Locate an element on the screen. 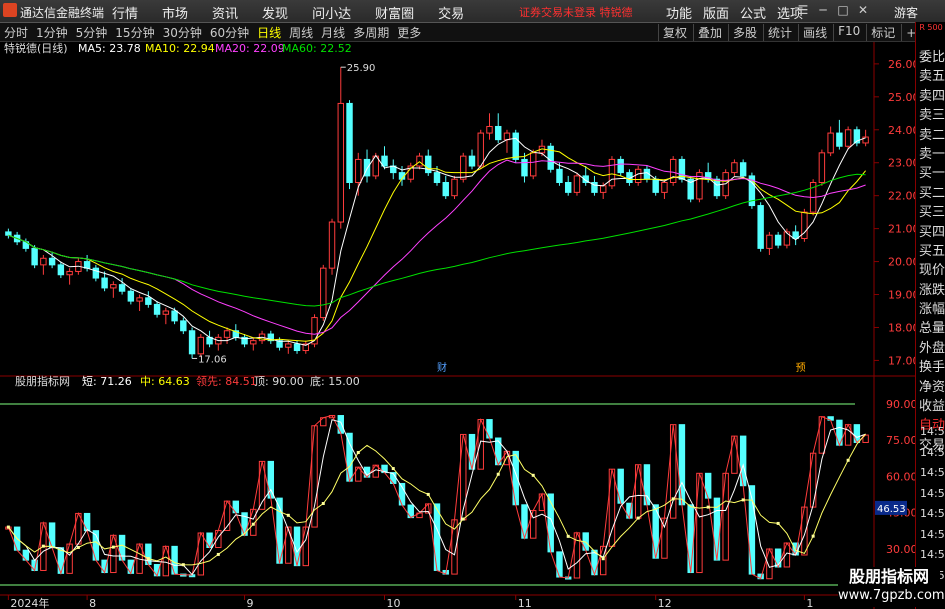  period-tab-3: 15分钟 is located at coordinates (134, 32).